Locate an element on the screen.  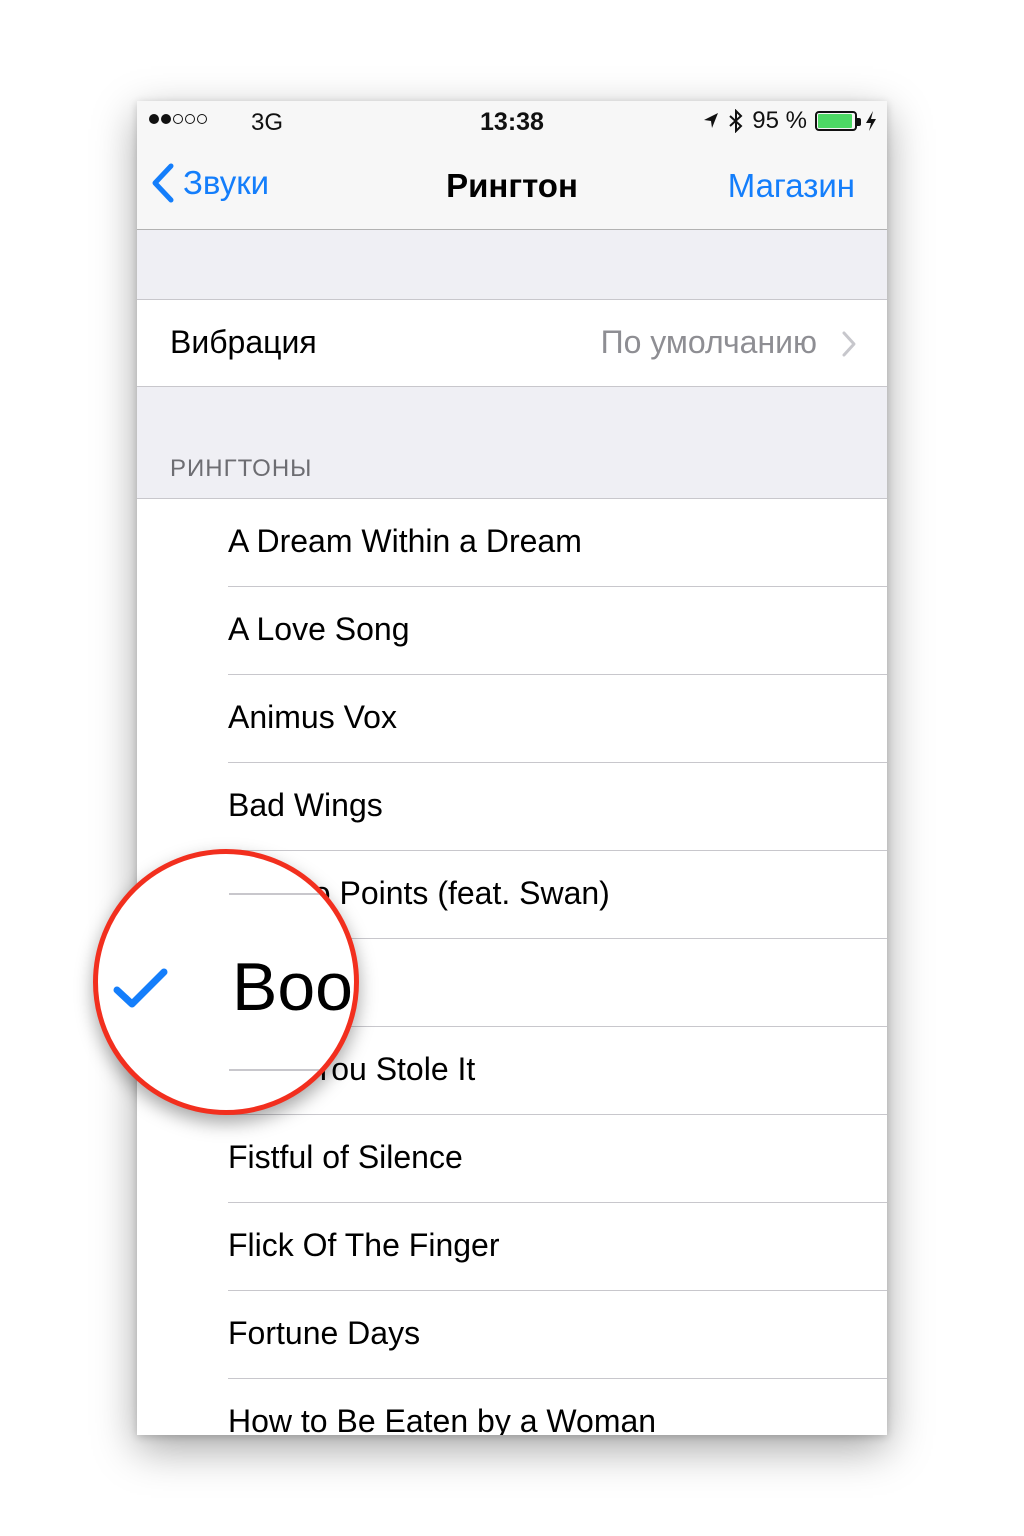
list-item: How to Be Eaten by a Woman is located at coordinates (512, 1407).